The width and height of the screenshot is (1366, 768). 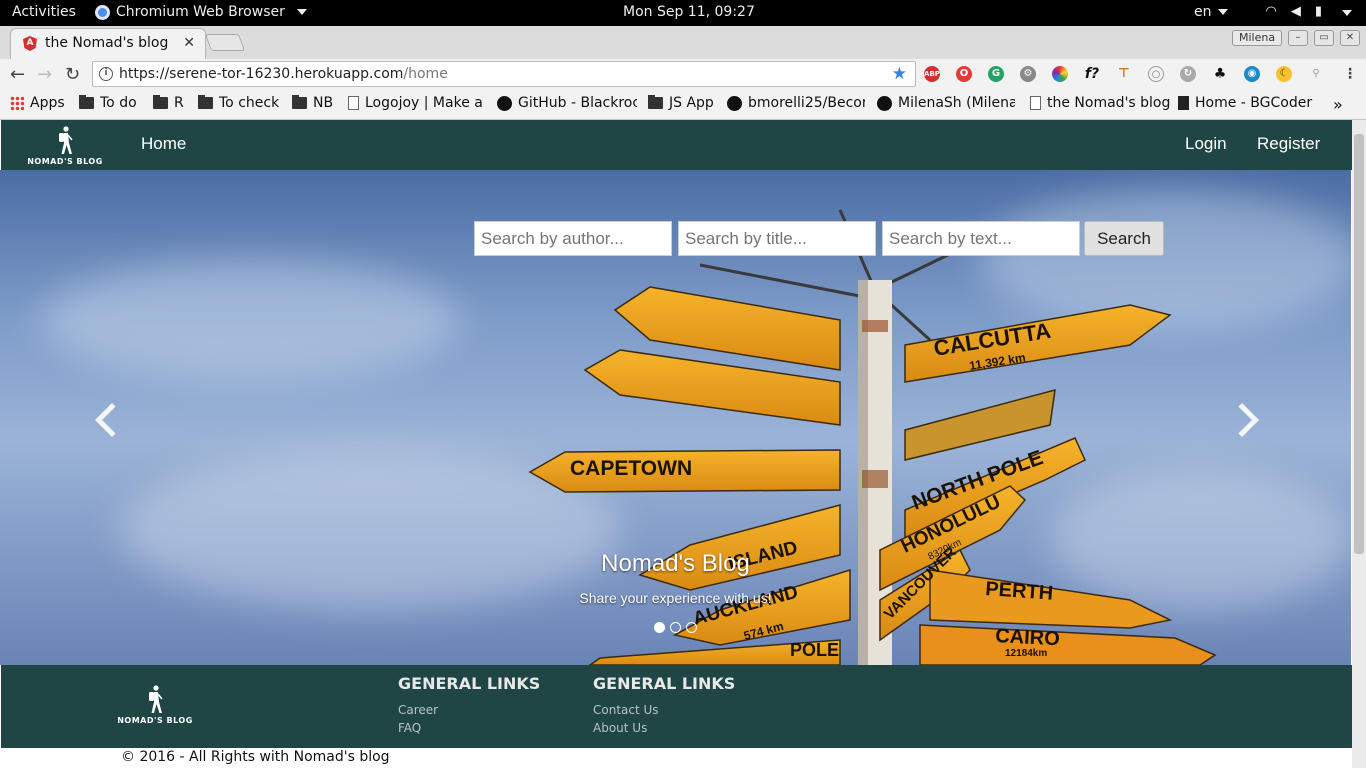 What do you see at coordinates (689, 12) in the screenshot?
I see `clock: Mon Sep 11, 09:27` at bounding box center [689, 12].